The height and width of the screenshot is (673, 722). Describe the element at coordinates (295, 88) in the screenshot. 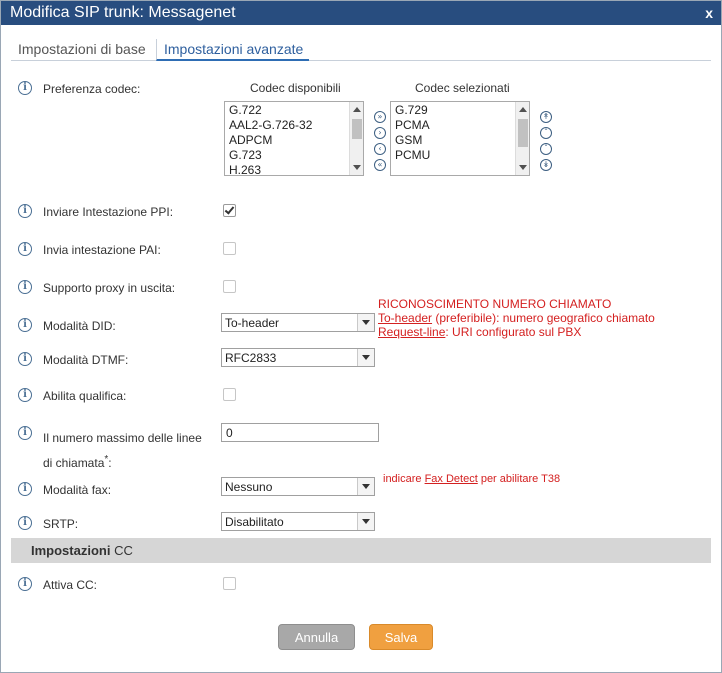

I see `available-codecs-header: Codec disponibili` at that location.